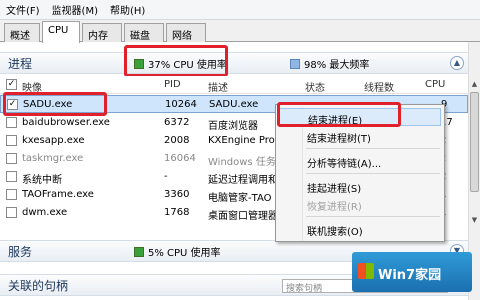 The image size is (480, 300). I want to click on tab-overview: 概述, so click(22, 32).